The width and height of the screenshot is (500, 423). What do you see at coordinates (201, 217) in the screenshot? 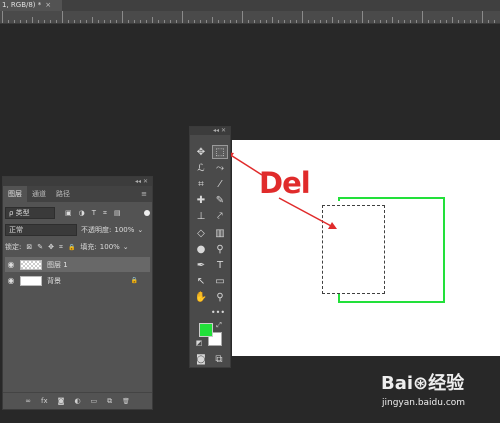
I see `stamp-tool-icon: ⊥` at bounding box center [201, 217].